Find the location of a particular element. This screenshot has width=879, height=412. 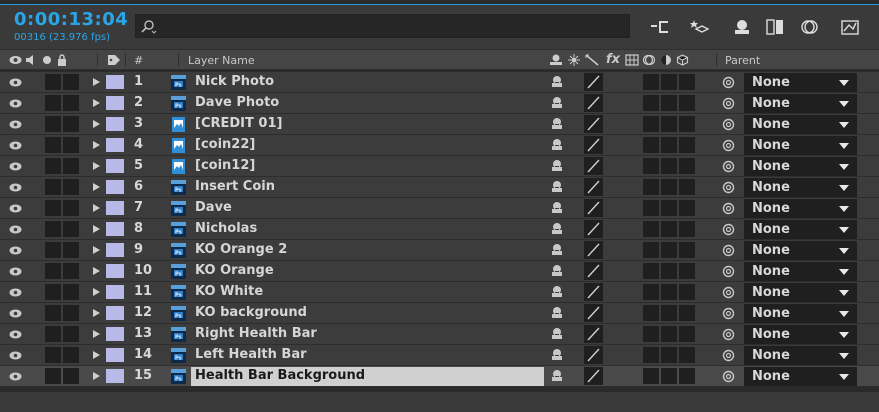

layer-row: 5 [coin12] None is located at coordinates (439, 166).